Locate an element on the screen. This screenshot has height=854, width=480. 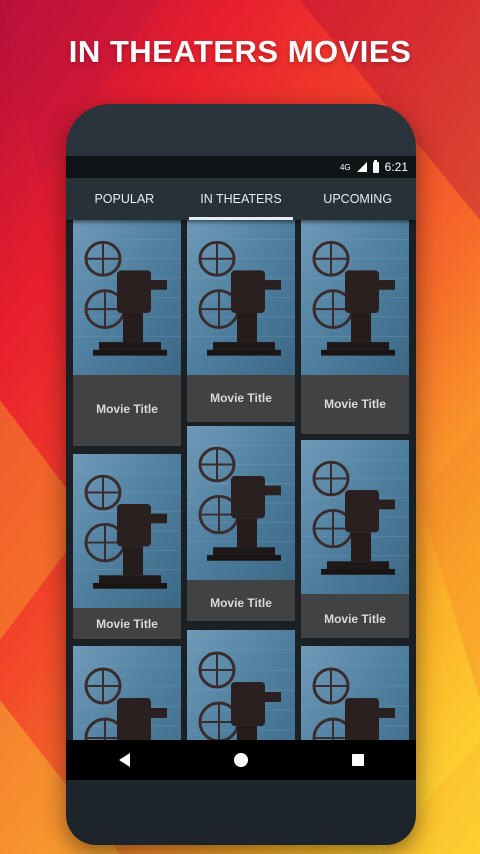
back-triangle-icon is located at coordinates (124, 760).